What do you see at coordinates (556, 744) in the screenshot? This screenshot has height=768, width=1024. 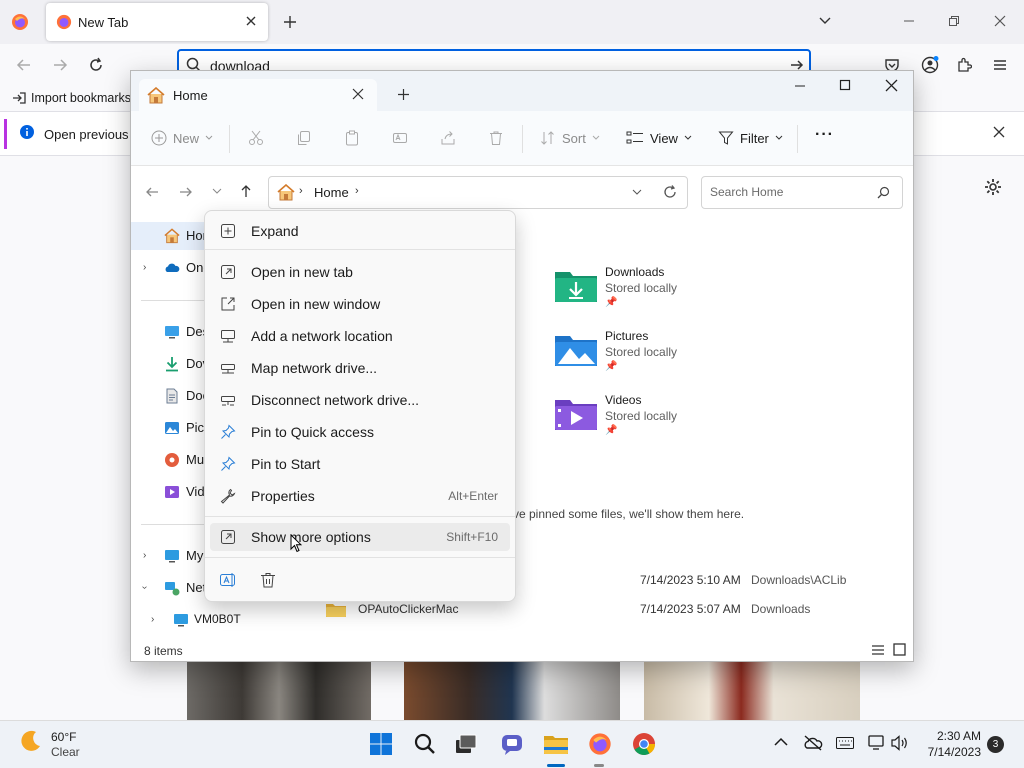 I see `file-explorer-taskbar-icon` at bounding box center [556, 744].